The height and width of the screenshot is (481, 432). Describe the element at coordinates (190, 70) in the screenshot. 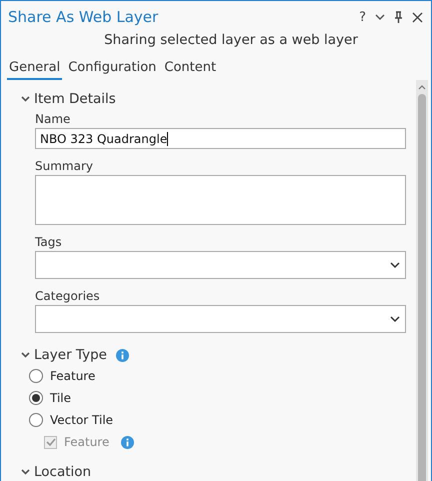

I see `tab: Content` at that location.